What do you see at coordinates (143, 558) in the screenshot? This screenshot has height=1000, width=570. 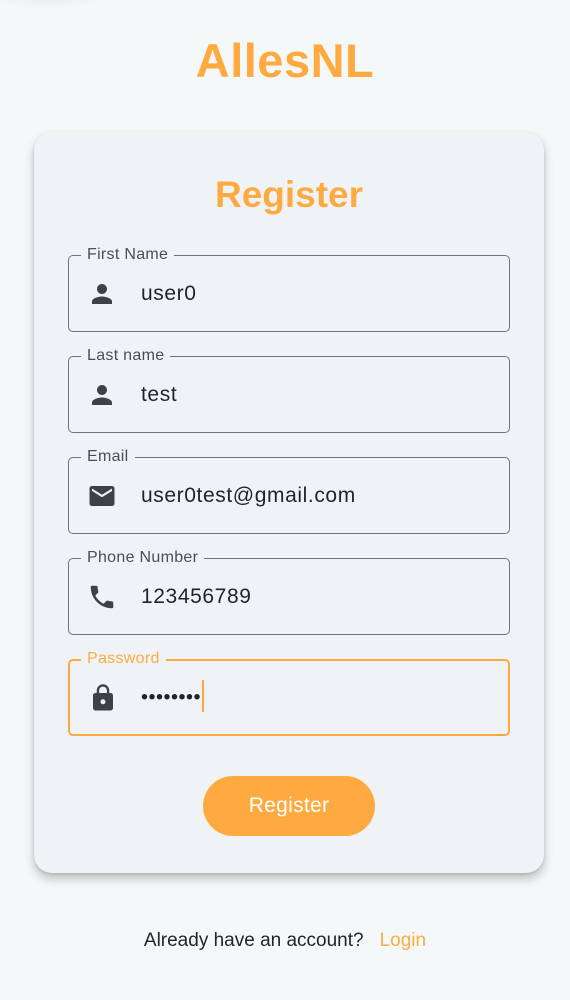 I see `phone-number-label: Phone Number` at bounding box center [143, 558].